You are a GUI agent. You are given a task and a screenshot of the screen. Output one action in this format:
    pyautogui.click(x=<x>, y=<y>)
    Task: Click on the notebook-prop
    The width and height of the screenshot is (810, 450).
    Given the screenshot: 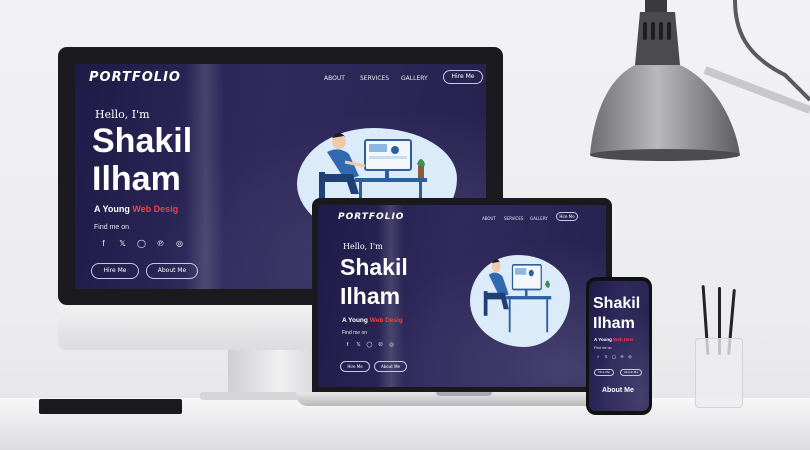 What is the action you would take?
    pyautogui.click(x=110, y=406)
    